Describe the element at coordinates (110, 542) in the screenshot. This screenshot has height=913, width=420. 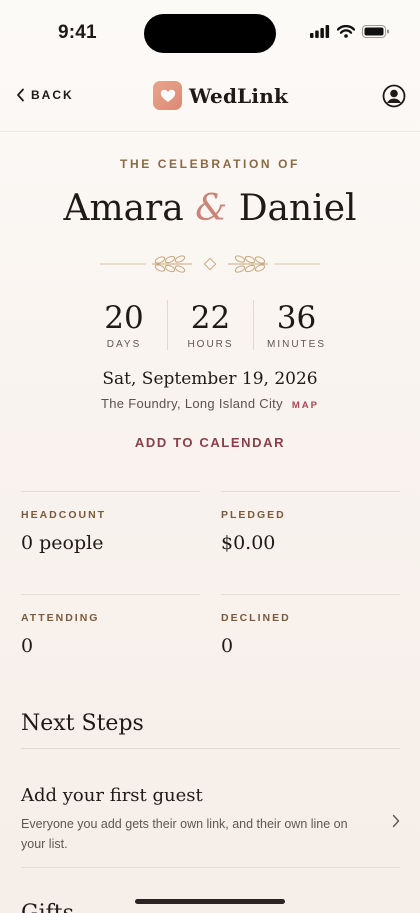
I see `stat-headcount: HEADCOUNT 0 people` at that location.